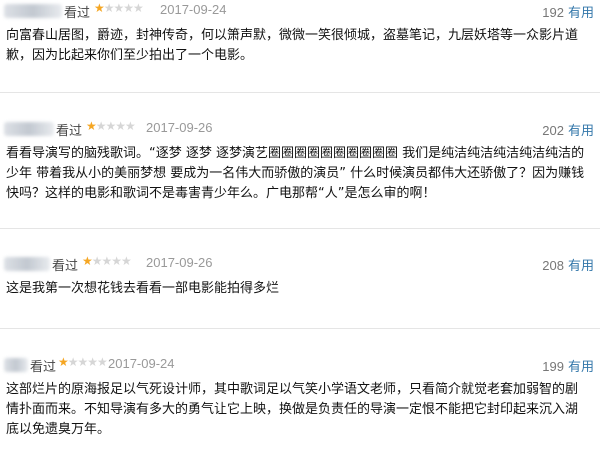 The width and height of the screenshot is (600, 457). I want to click on vote-count: 199, so click(553, 366).